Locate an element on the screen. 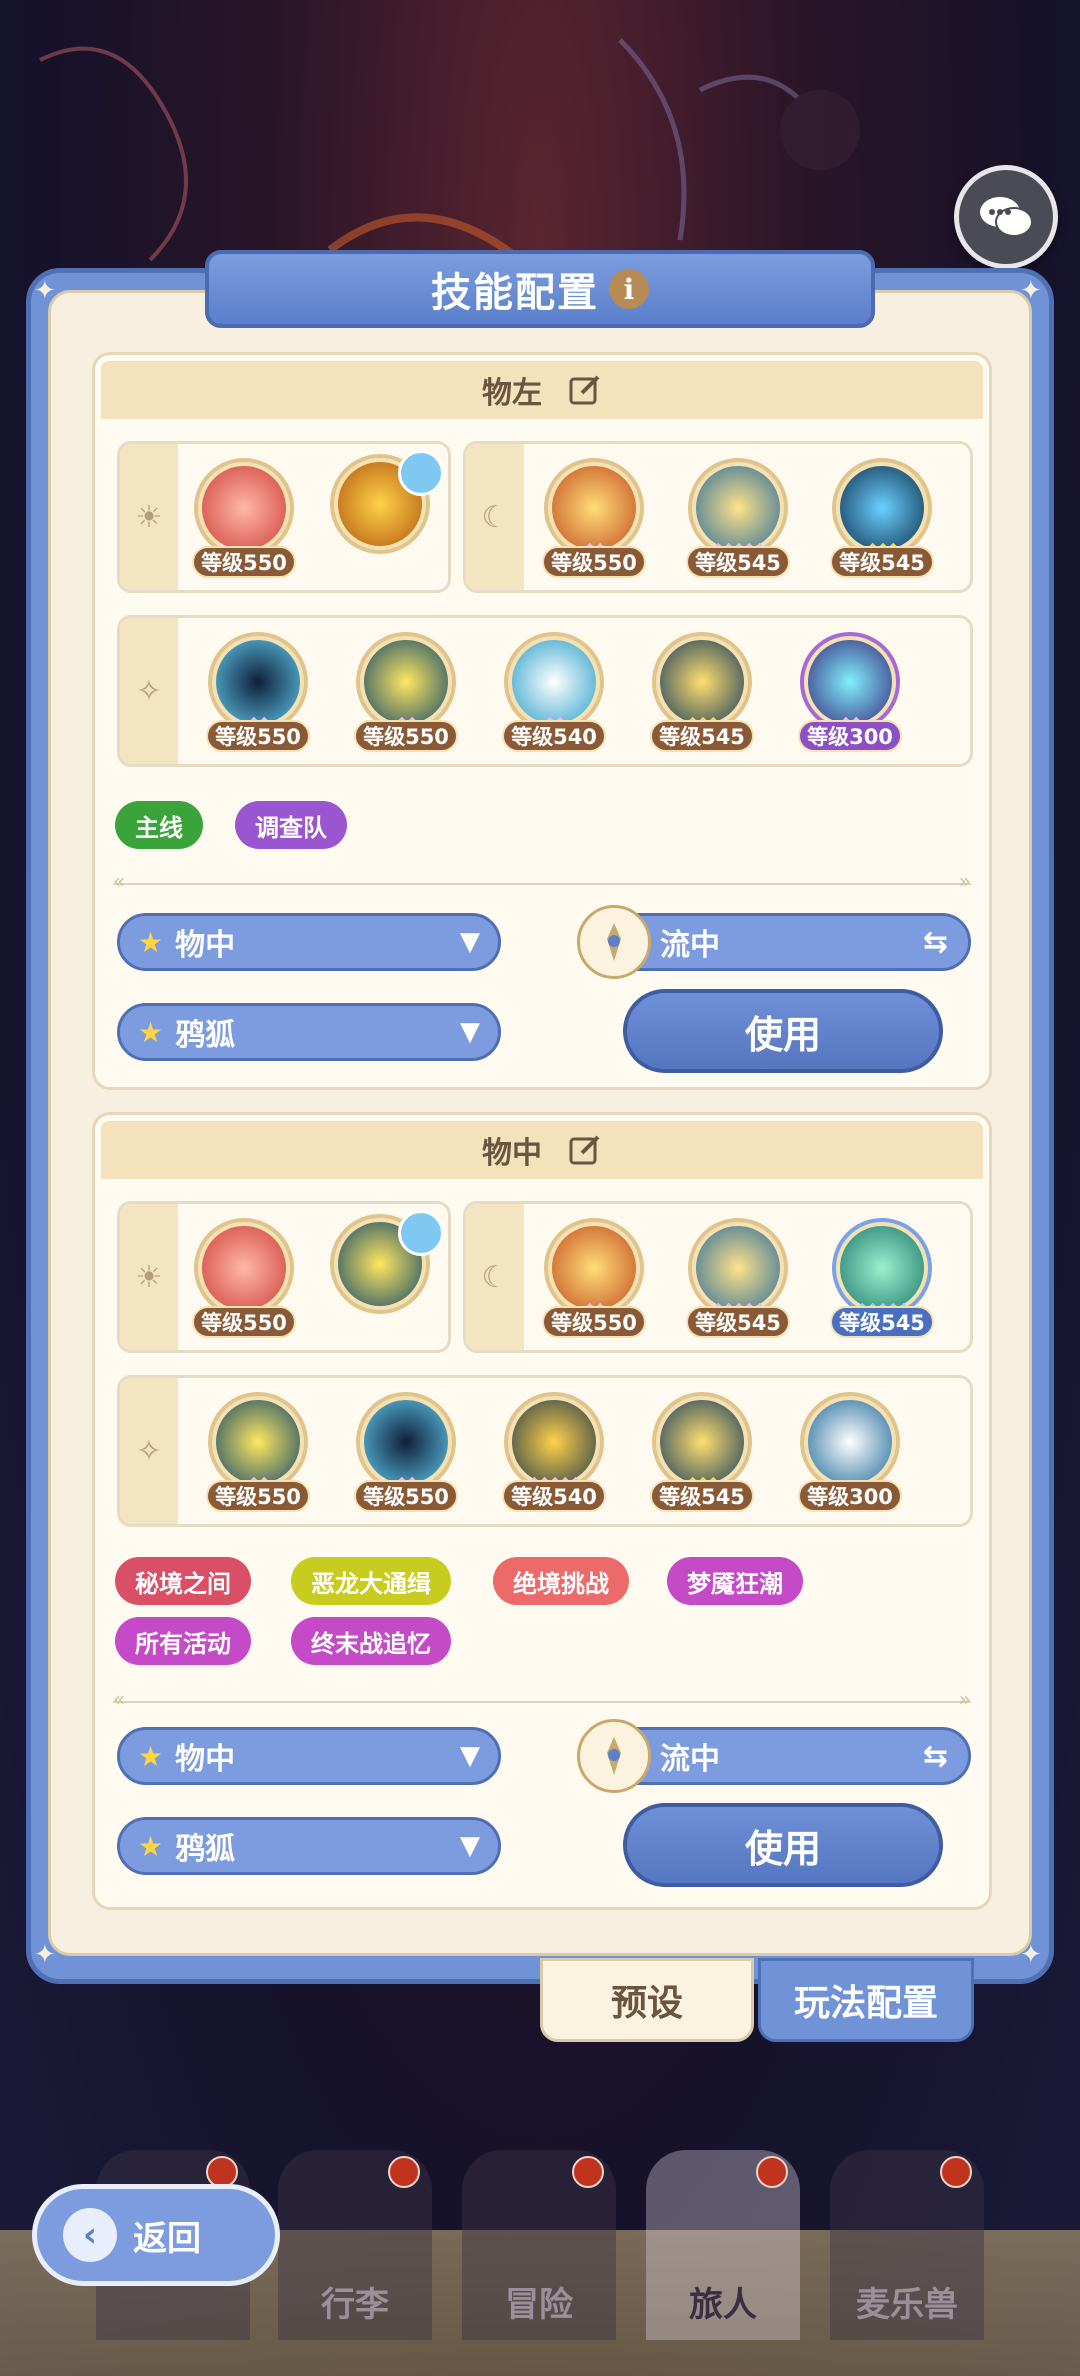 This screenshot has height=2376, width=1080. mode-tag: 主线 is located at coordinates (159, 825).